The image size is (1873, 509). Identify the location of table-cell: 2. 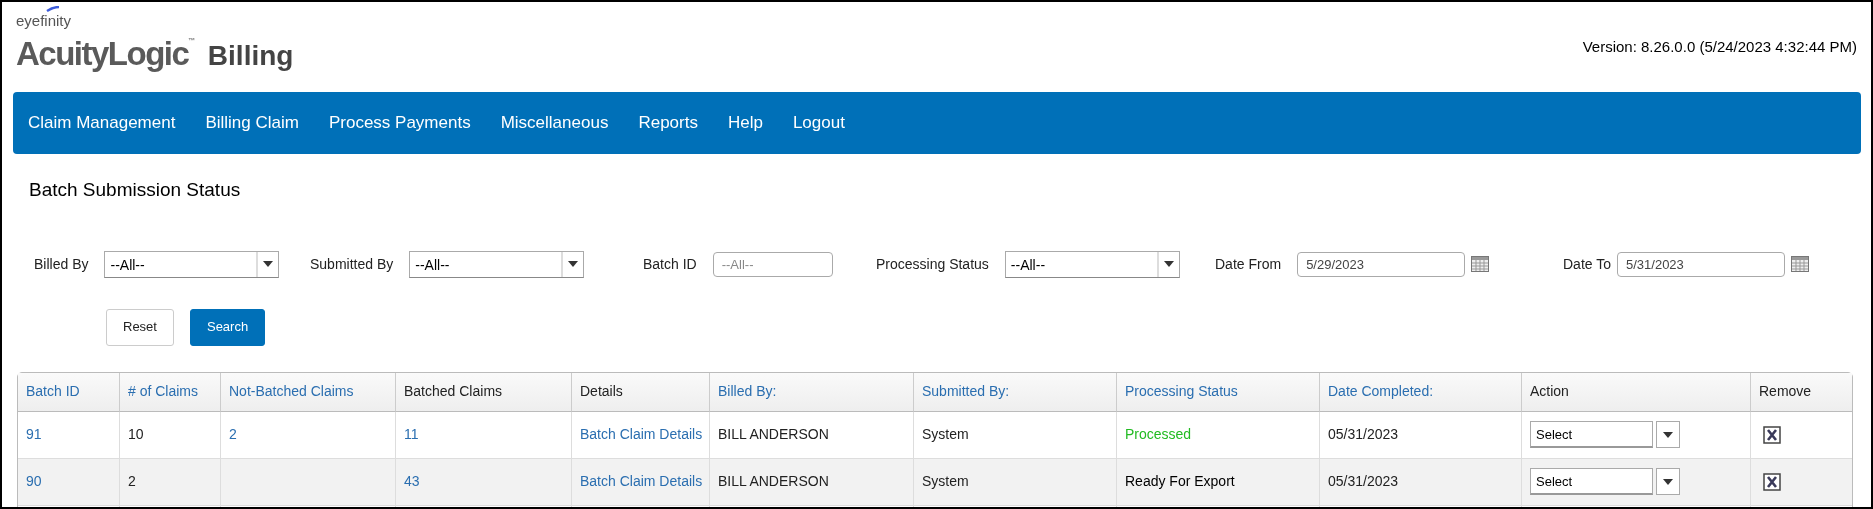
(132, 481).